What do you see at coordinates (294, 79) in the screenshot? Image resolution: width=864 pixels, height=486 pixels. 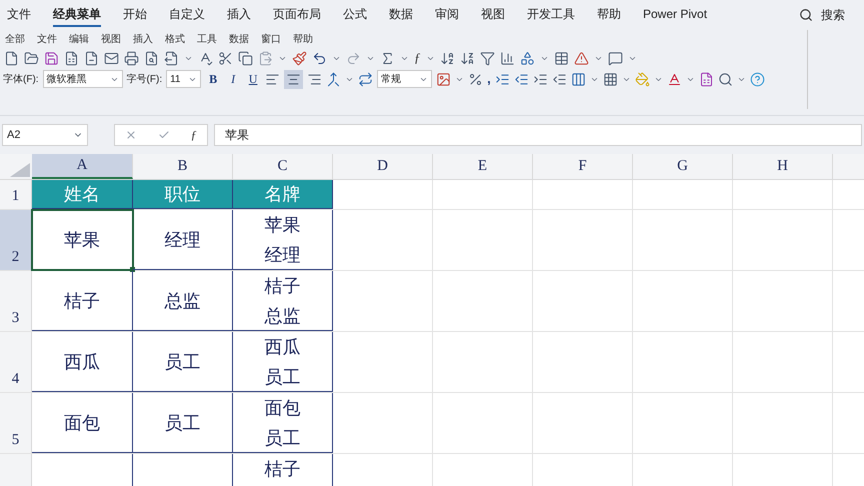 I see `align-center-button` at bounding box center [294, 79].